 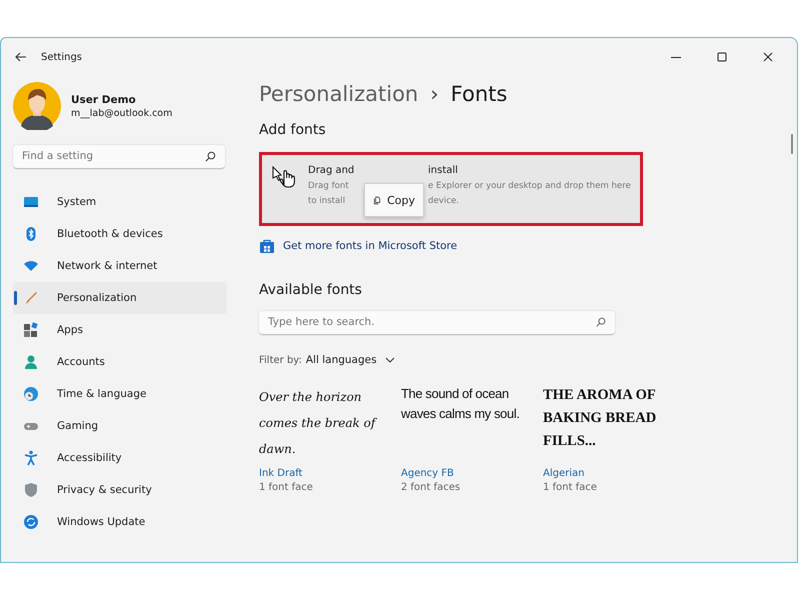 I want to click on page-title: Fonts, so click(x=479, y=94).